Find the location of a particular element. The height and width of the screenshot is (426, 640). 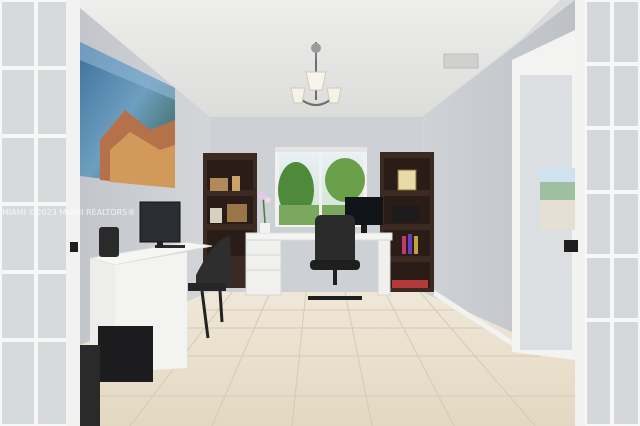

ceiling-vent is located at coordinates (461, 61).